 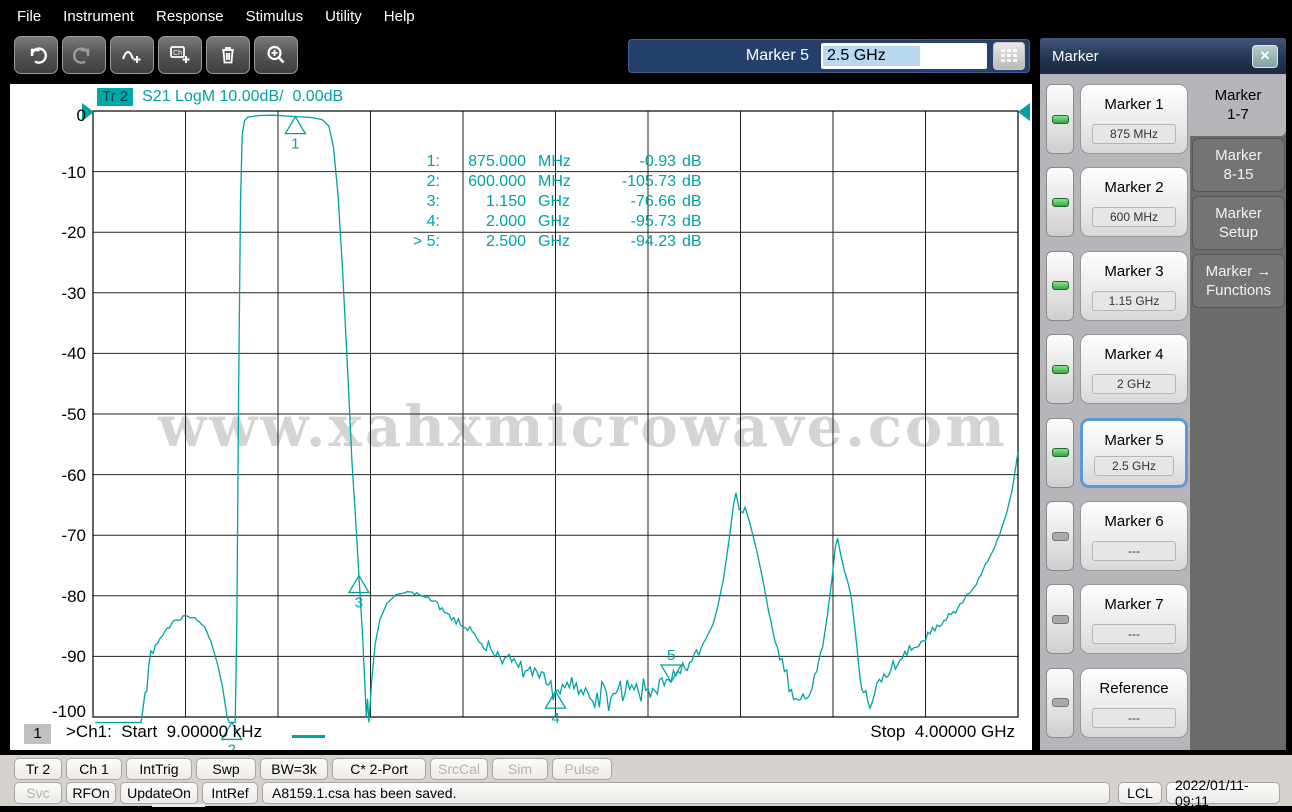 I want to click on readout-cell: -76.66, so click(x=653, y=201).